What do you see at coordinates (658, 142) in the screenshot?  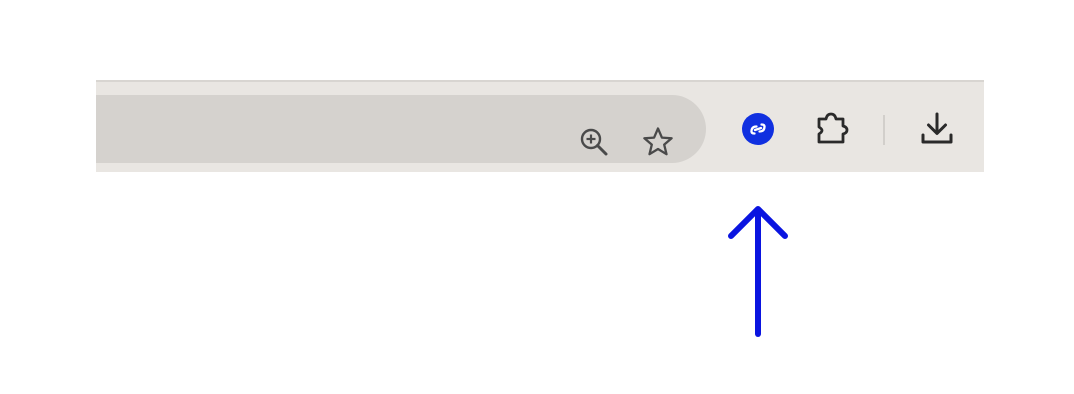 I see `bookmark-star-icon` at bounding box center [658, 142].